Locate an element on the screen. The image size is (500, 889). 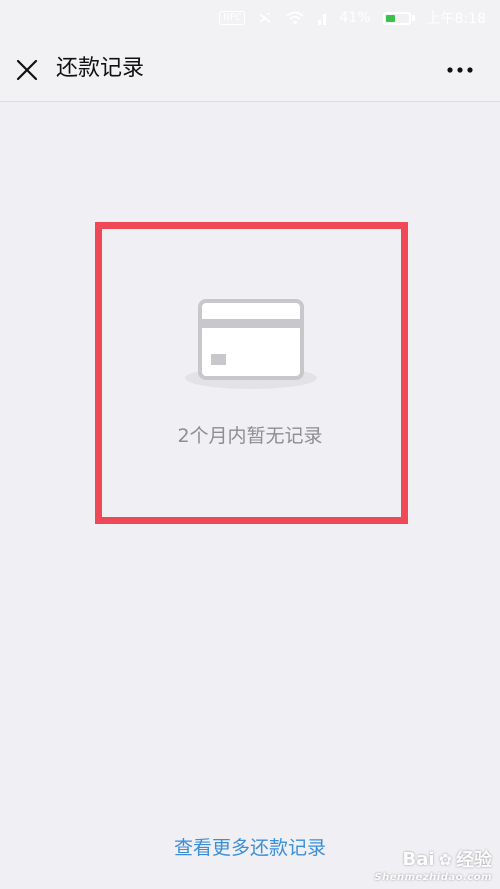
watermark-brand: Bai is located at coordinates (418, 859).